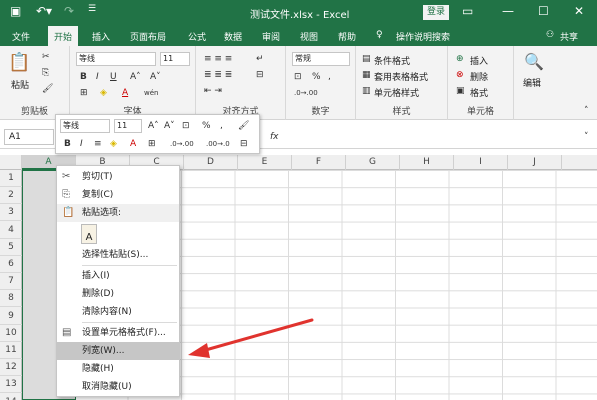  I want to click on tab-home: 开始, so click(63, 36).